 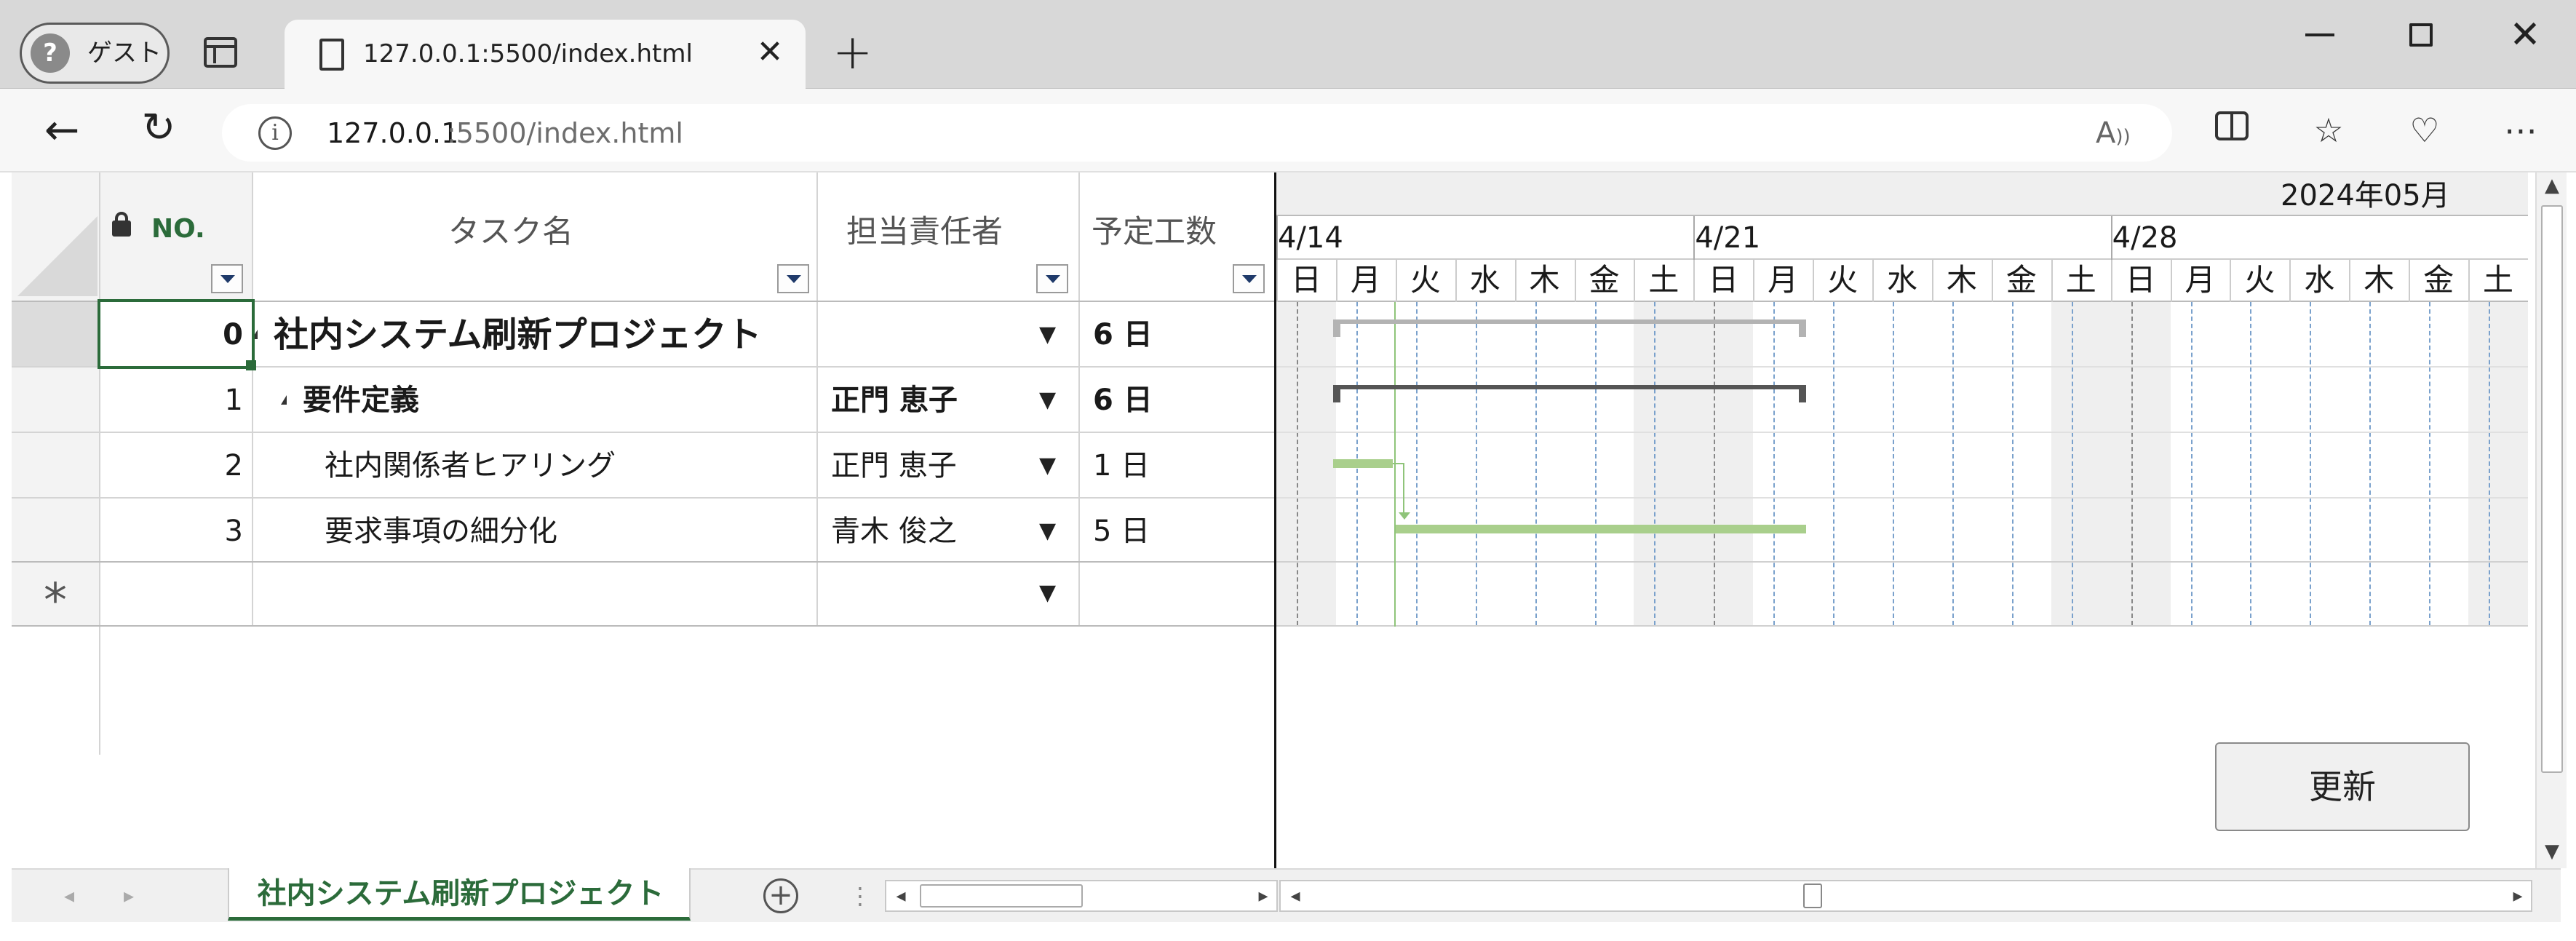 What do you see at coordinates (284, 400) in the screenshot?
I see `collapse-icon` at bounding box center [284, 400].